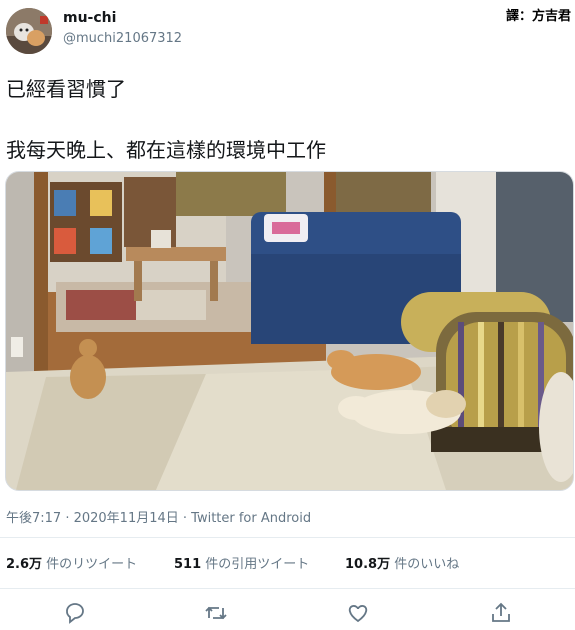  What do you see at coordinates (29, 31) in the screenshot?
I see `avatar` at bounding box center [29, 31].